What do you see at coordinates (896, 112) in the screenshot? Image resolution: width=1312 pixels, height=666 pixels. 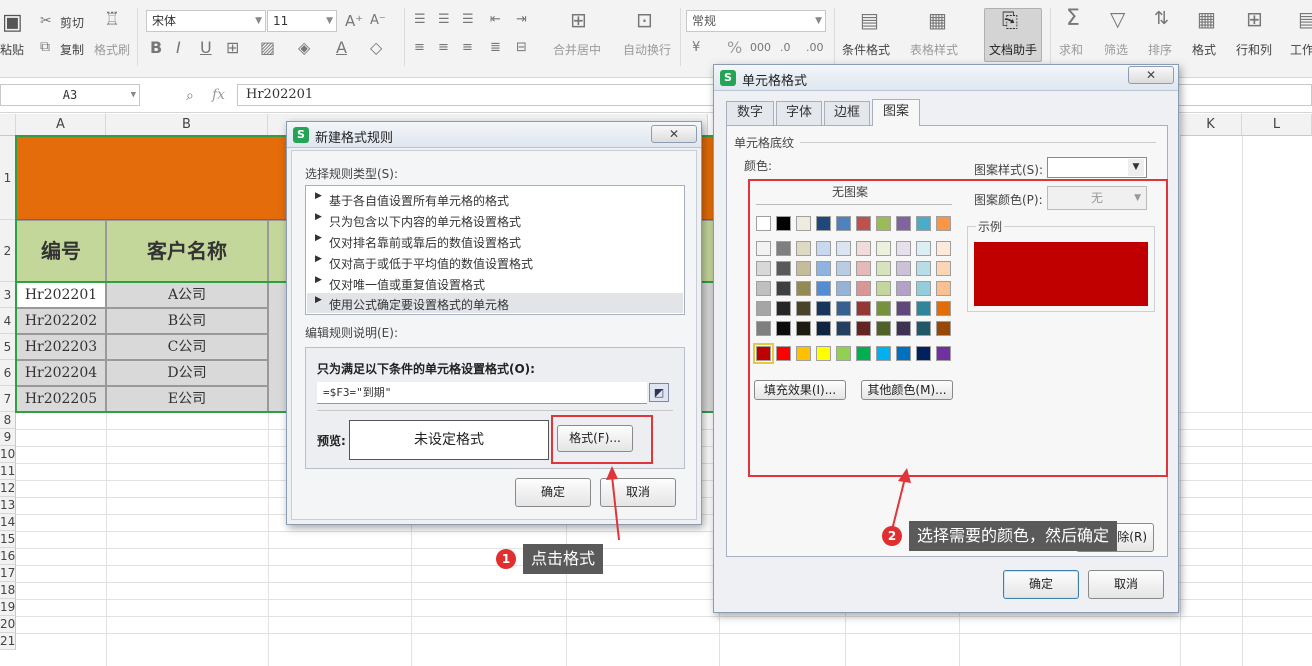 I see `tab-pattern: 图案` at bounding box center [896, 112].